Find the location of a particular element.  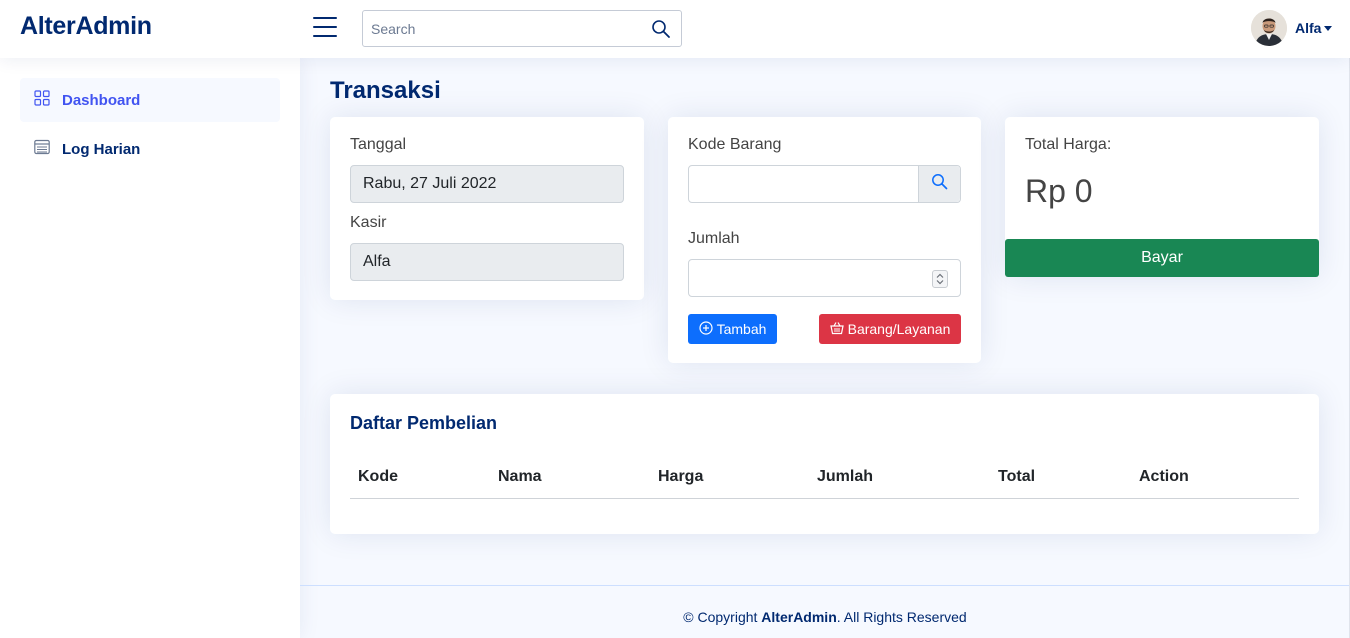

copyright-prefix: © Copyright is located at coordinates (722, 617).